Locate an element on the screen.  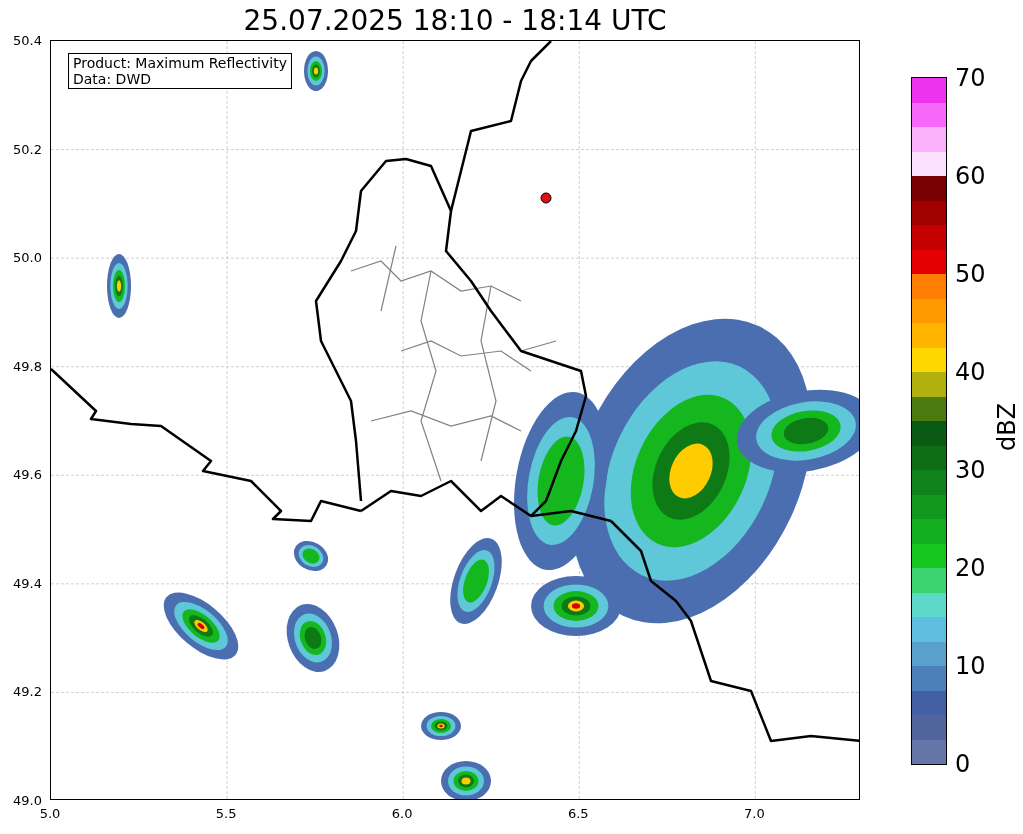
y-tick-label: 49.8 is located at coordinates (27, 366).